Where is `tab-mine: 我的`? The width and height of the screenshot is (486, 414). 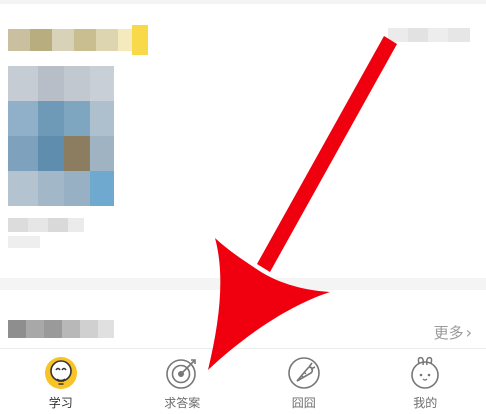
tab-mine: 我的 is located at coordinates (425, 381).